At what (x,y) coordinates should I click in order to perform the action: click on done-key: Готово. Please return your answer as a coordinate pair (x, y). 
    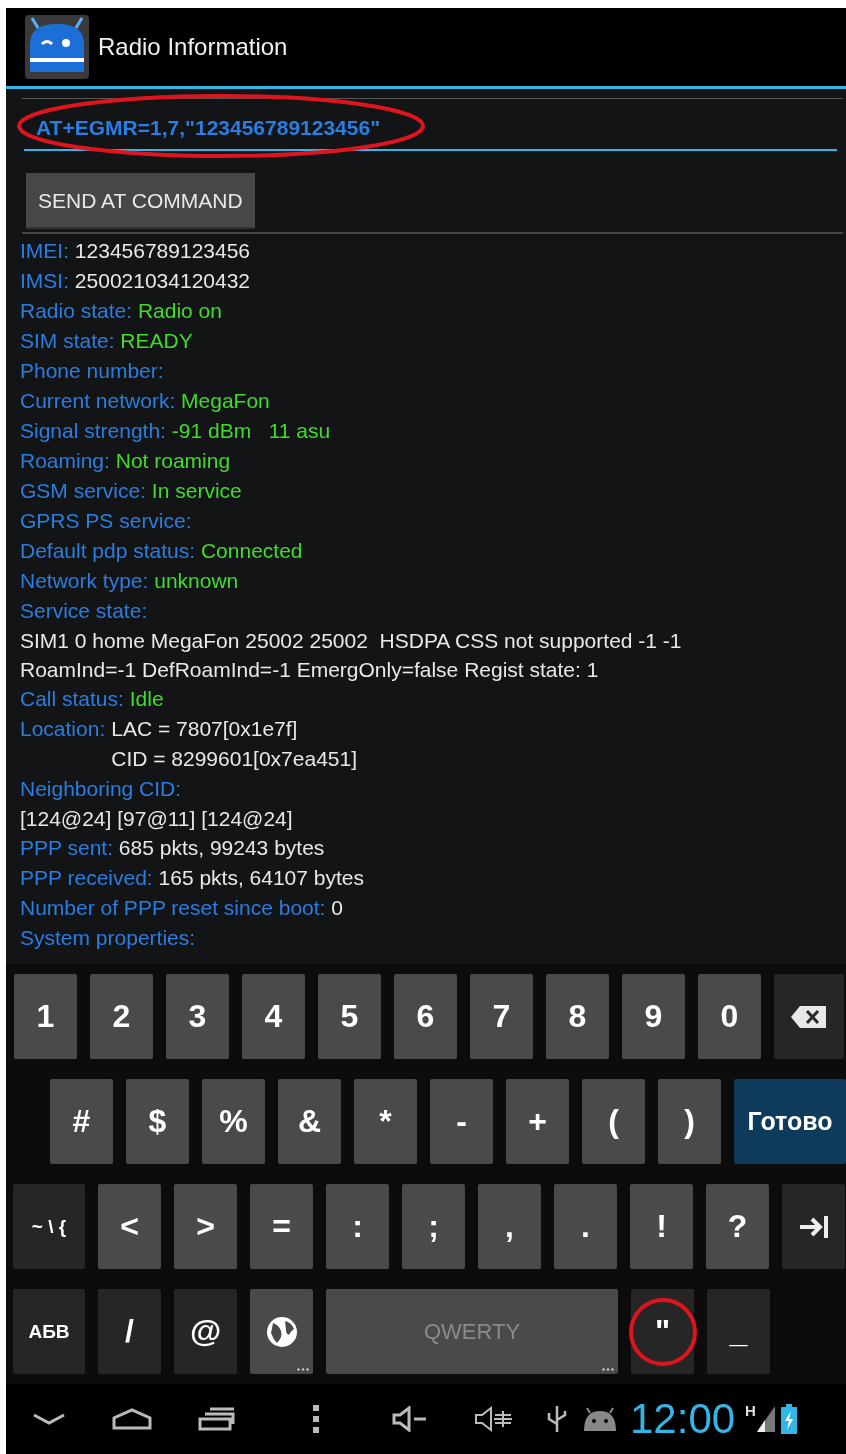
    Looking at the image, I should click on (790, 1121).